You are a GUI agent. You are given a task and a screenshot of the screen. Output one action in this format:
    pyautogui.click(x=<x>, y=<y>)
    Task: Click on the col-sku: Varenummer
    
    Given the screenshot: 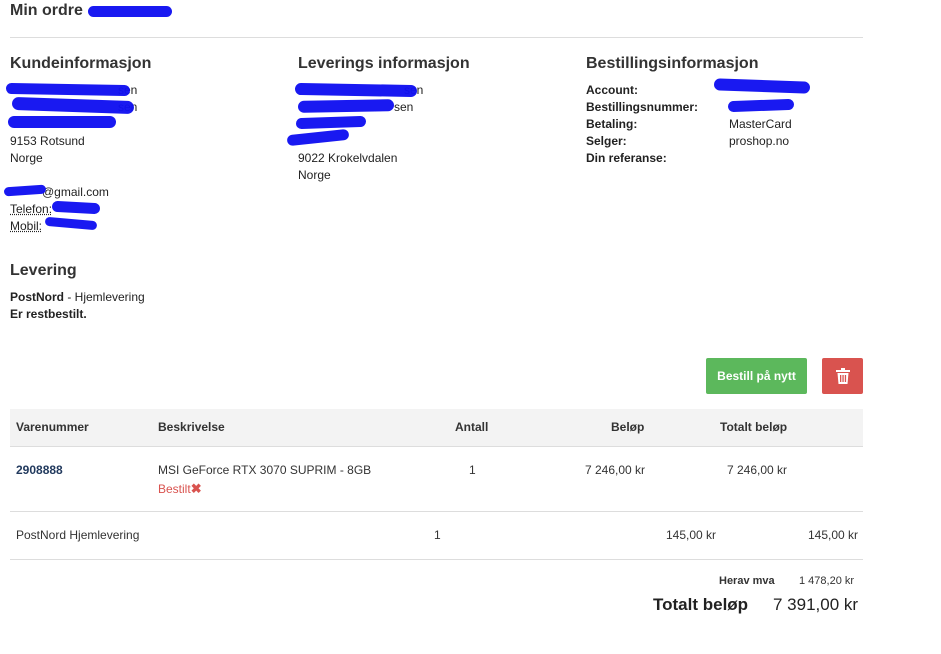 What is the action you would take?
    pyautogui.click(x=52, y=427)
    